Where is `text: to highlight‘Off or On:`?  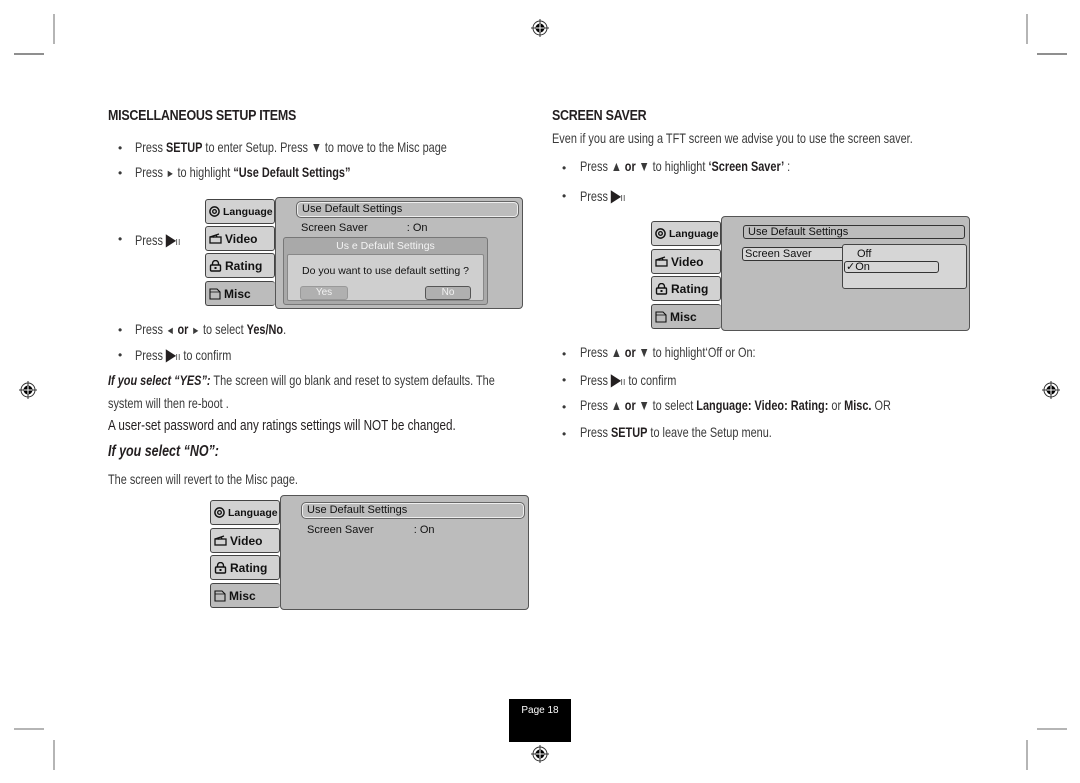 text: to highlight‘Off or On: is located at coordinates (702, 352).